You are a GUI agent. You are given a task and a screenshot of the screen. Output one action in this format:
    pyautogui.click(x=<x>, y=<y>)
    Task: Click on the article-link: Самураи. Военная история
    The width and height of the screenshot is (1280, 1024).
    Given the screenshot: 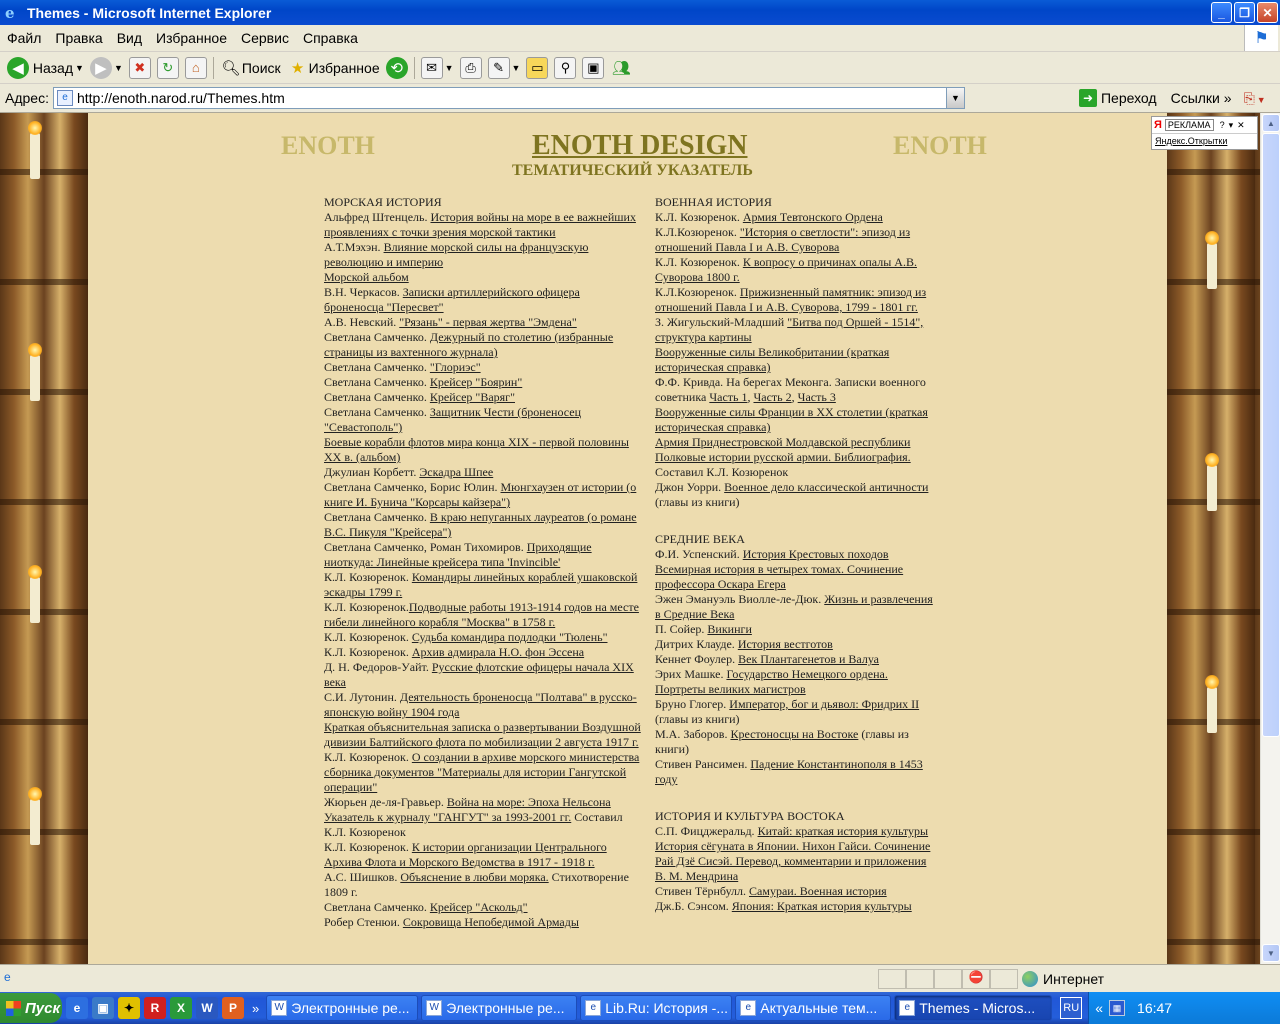 What is the action you would take?
    pyautogui.click(x=818, y=891)
    